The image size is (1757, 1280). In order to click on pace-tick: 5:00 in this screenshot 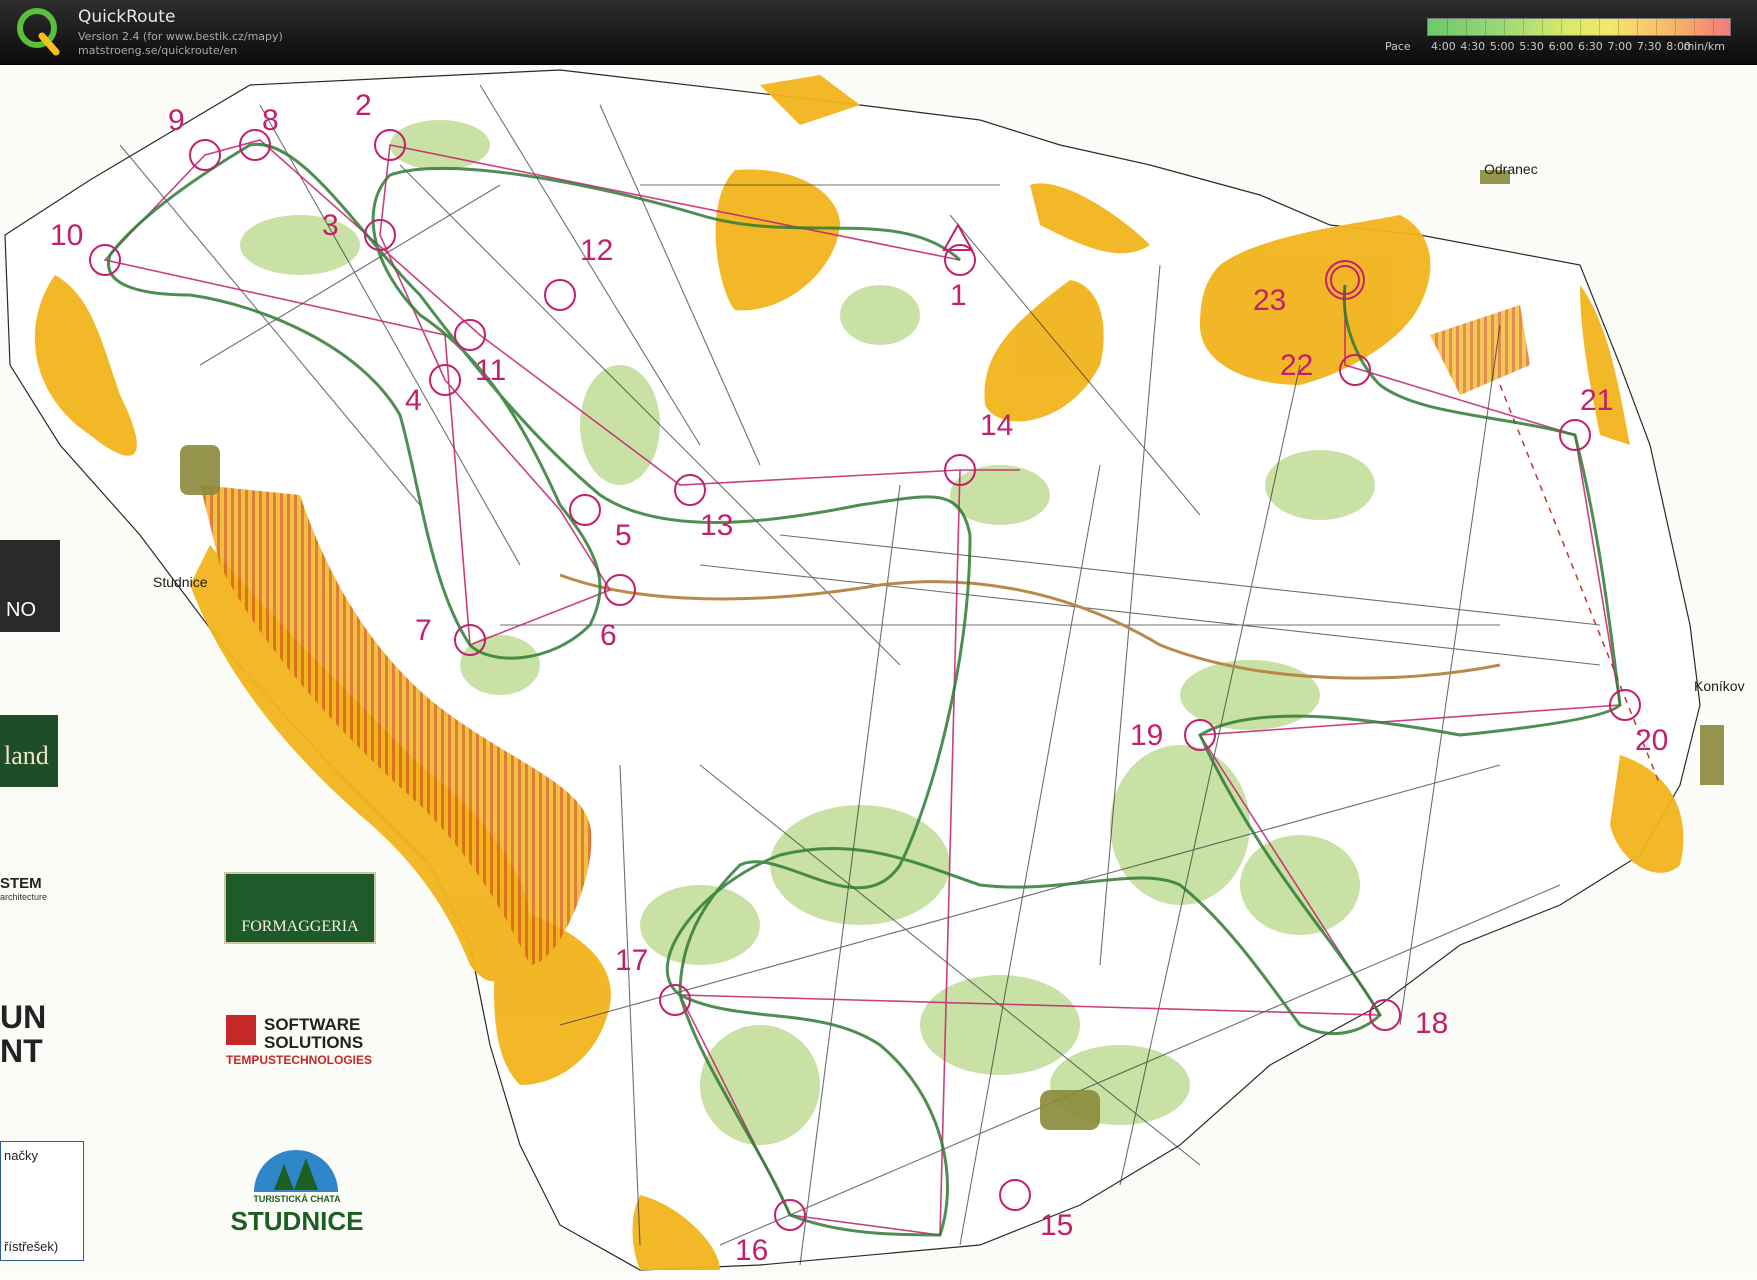, I will do `click(1502, 46)`.